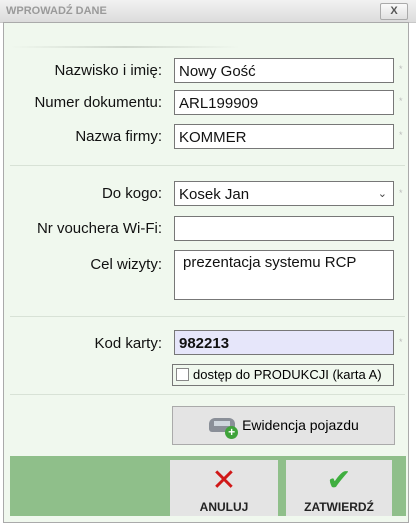  Describe the element at coordinates (382, 194) in the screenshot. I see `chevron-down-icon: ⌄` at that location.